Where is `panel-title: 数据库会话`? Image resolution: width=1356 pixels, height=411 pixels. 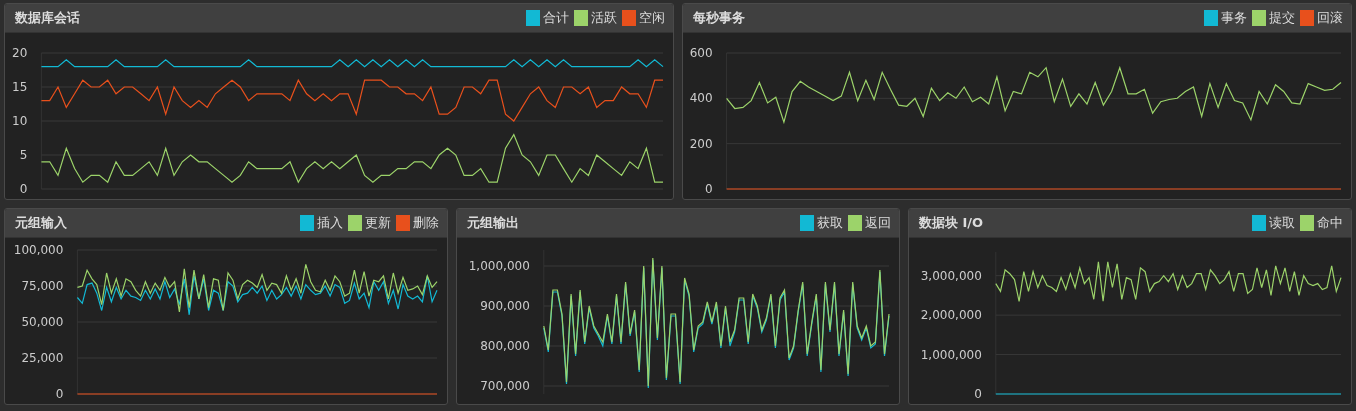
panel-title: 数据库会话 is located at coordinates (47, 18).